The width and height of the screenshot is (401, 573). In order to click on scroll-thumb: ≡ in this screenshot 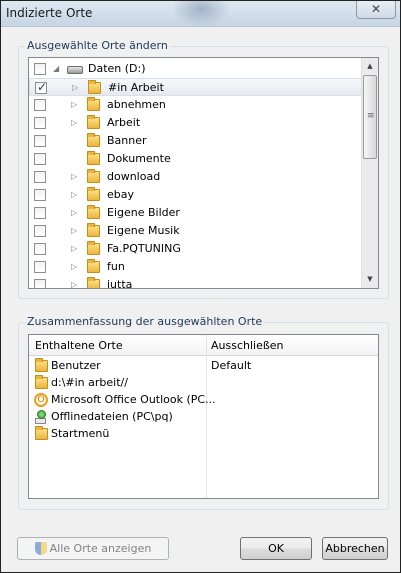, I will do `click(370, 117)`.